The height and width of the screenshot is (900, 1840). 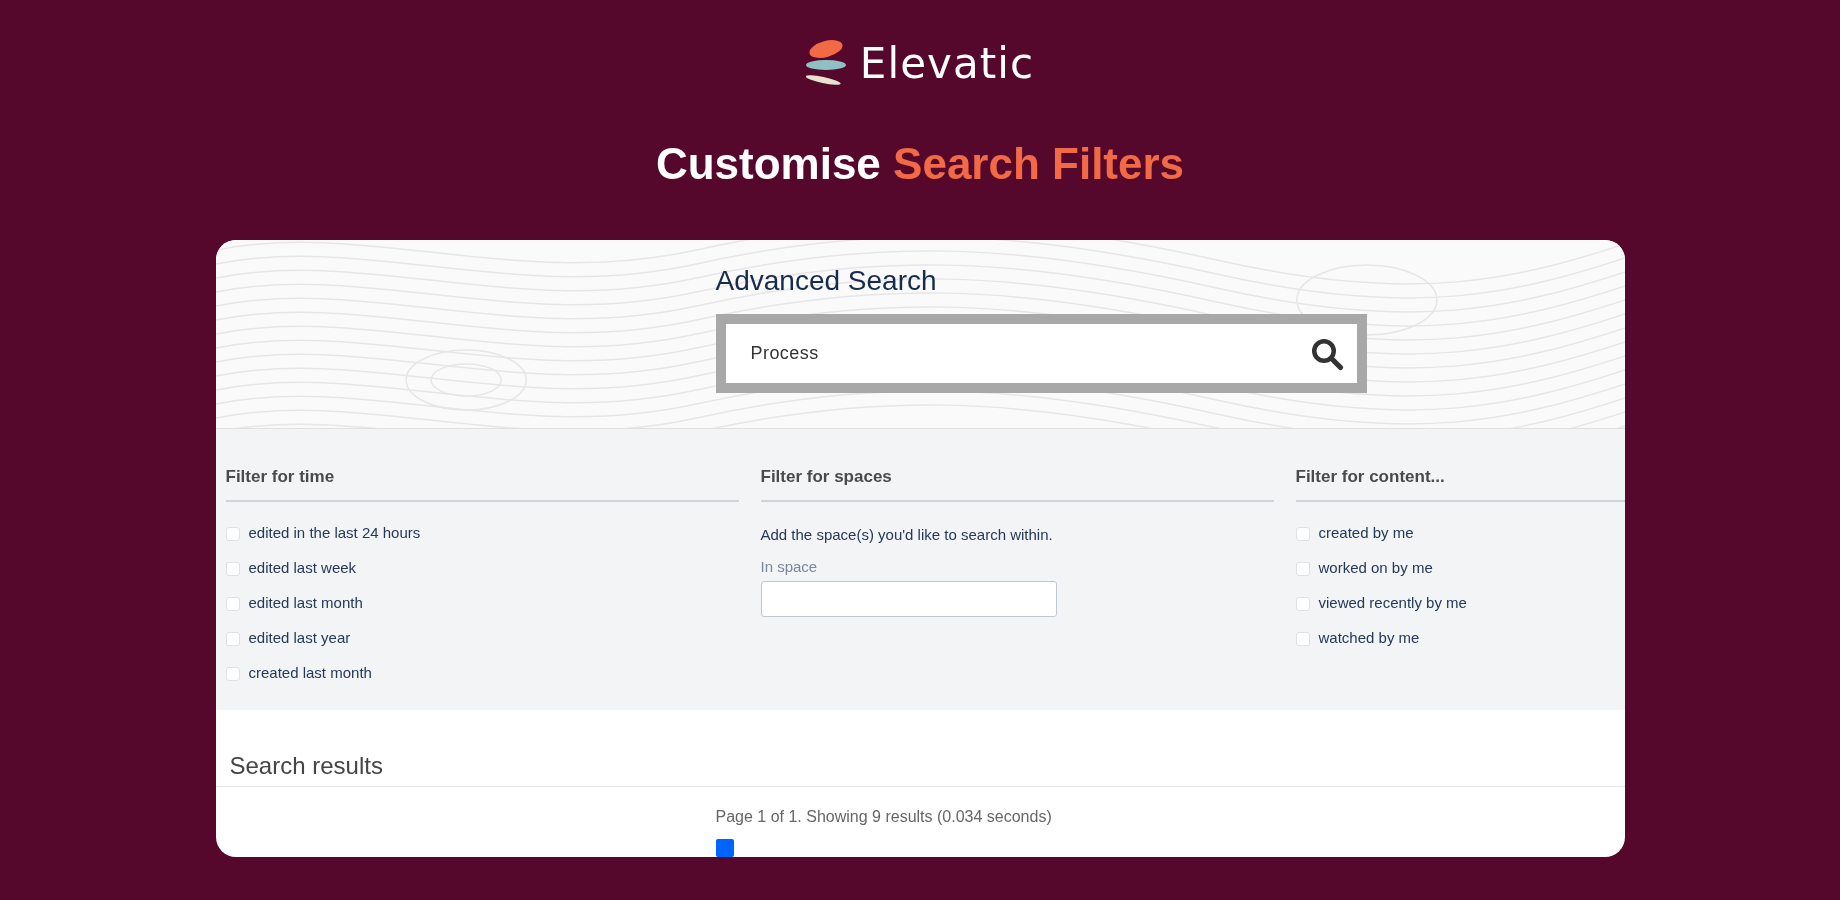 What do you see at coordinates (482, 483) in the screenshot?
I see `filter-heading: Filter for time` at bounding box center [482, 483].